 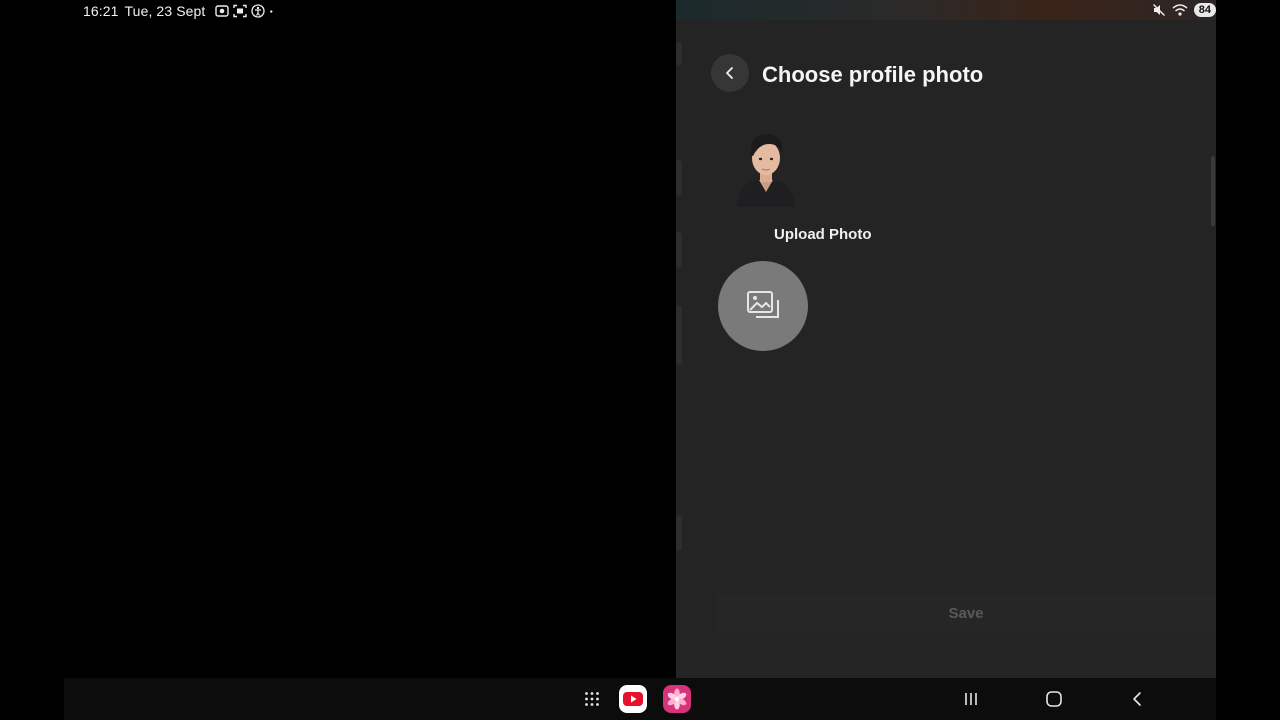 What do you see at coordinates (222, 11) in the screenshot?
I see `screen-record-icon` at bounding box center [222, 11].